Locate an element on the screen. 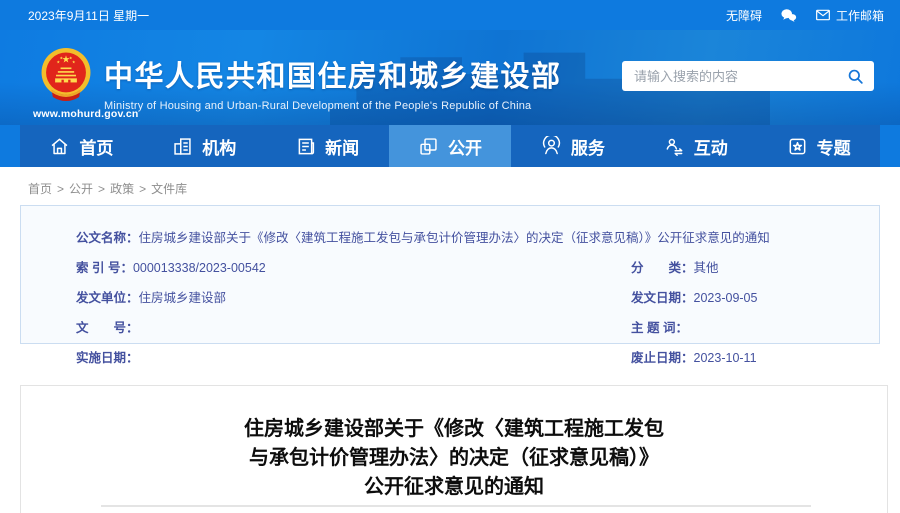 The width and height of the screenshot is (900, 513). accessibility-link: 无障碍 is located at coordinates (744, 15).